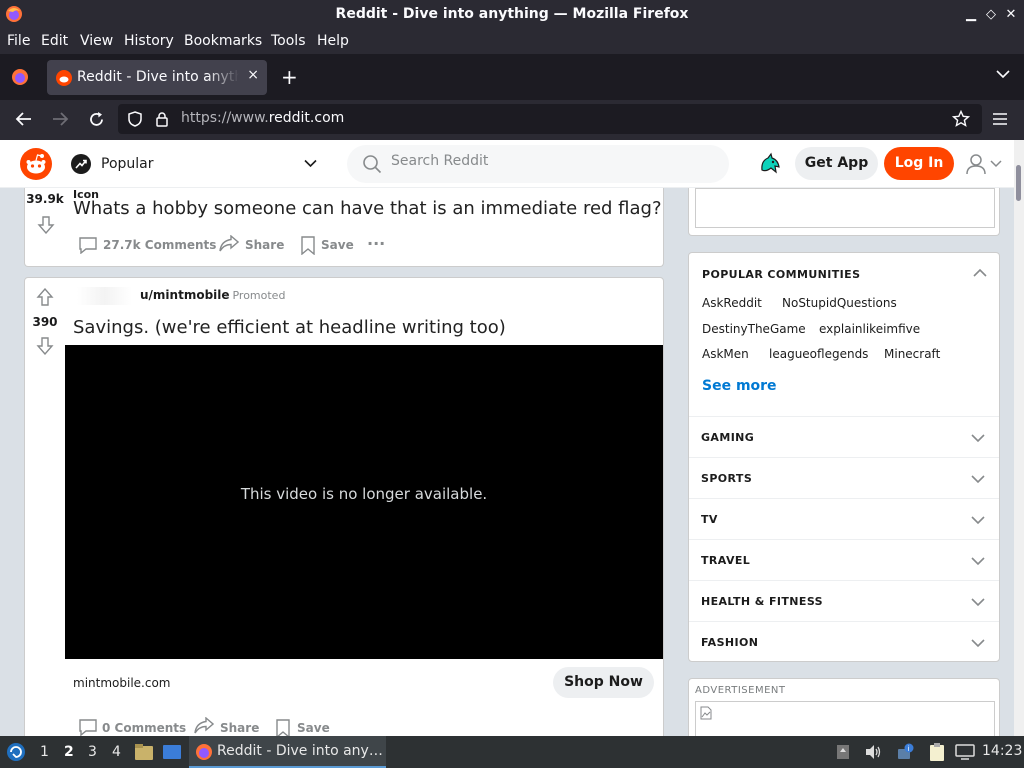 The height and width of the screenshot is (768, 1024). Describe the element at coordinates (843, 752) in the screenshot. I see `tray-upload-icon` at that location.